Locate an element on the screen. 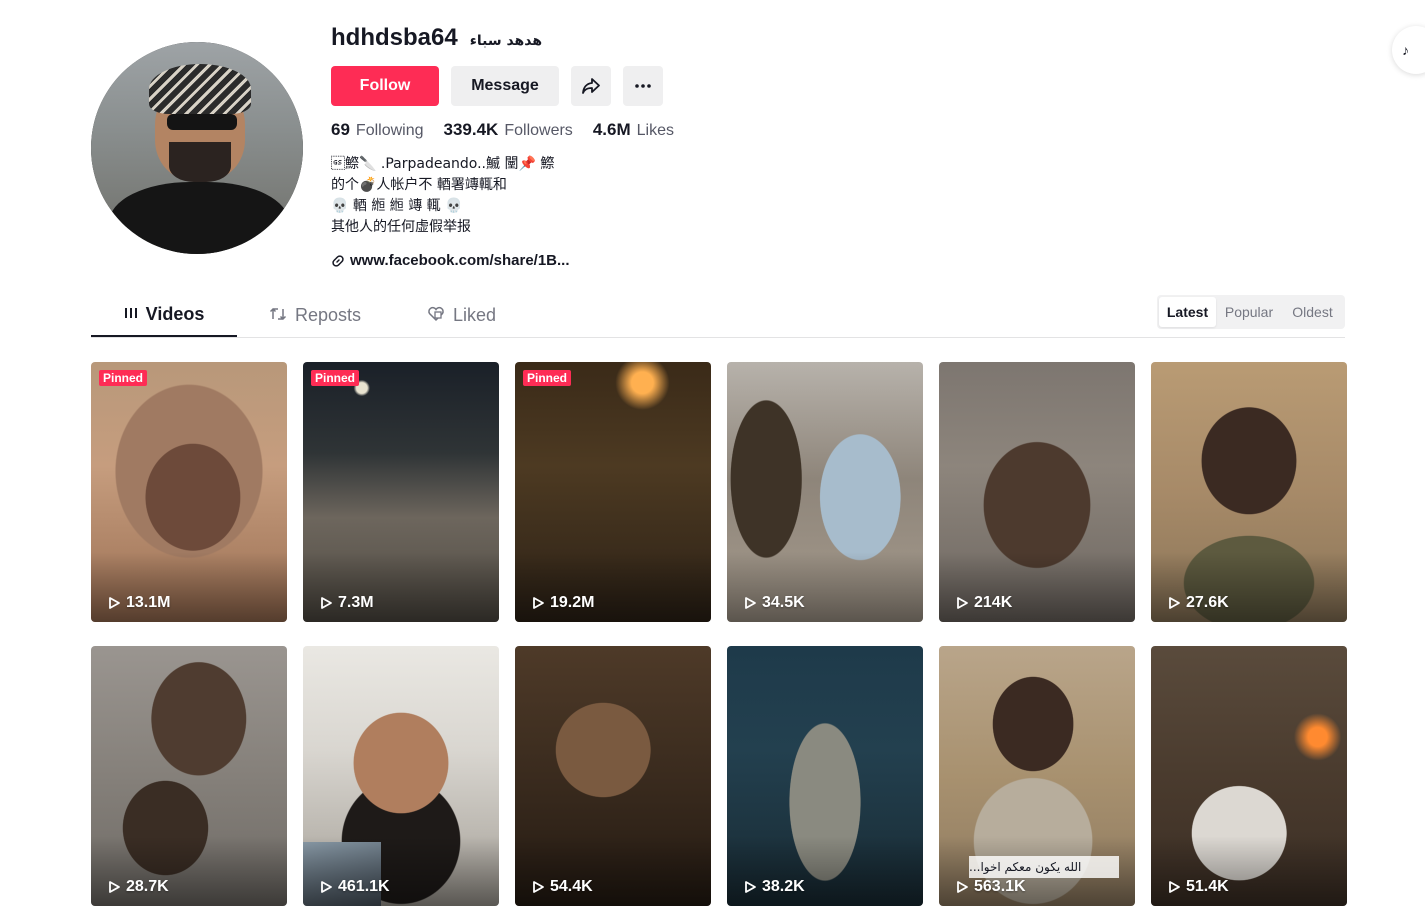 Image resolution: width=1425 pixels, height=916 pixels. view-count: 19.2M is located at coordinates (562, 603).